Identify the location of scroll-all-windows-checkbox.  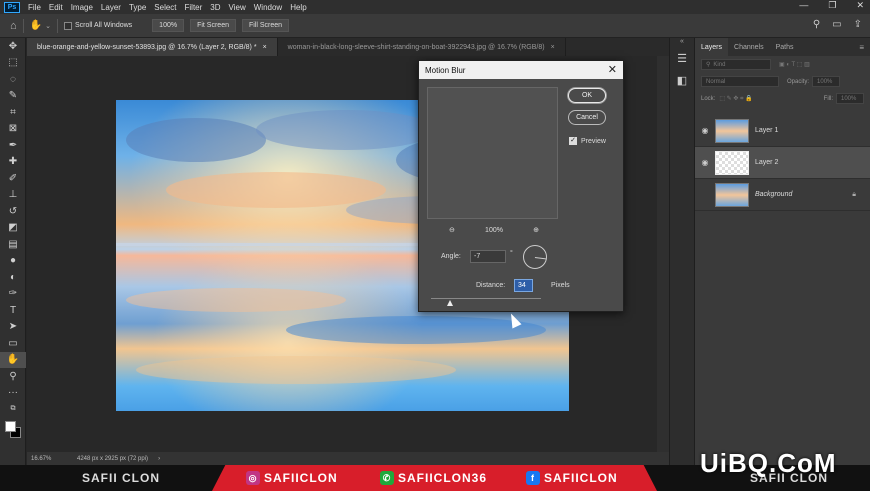
(67, 25).